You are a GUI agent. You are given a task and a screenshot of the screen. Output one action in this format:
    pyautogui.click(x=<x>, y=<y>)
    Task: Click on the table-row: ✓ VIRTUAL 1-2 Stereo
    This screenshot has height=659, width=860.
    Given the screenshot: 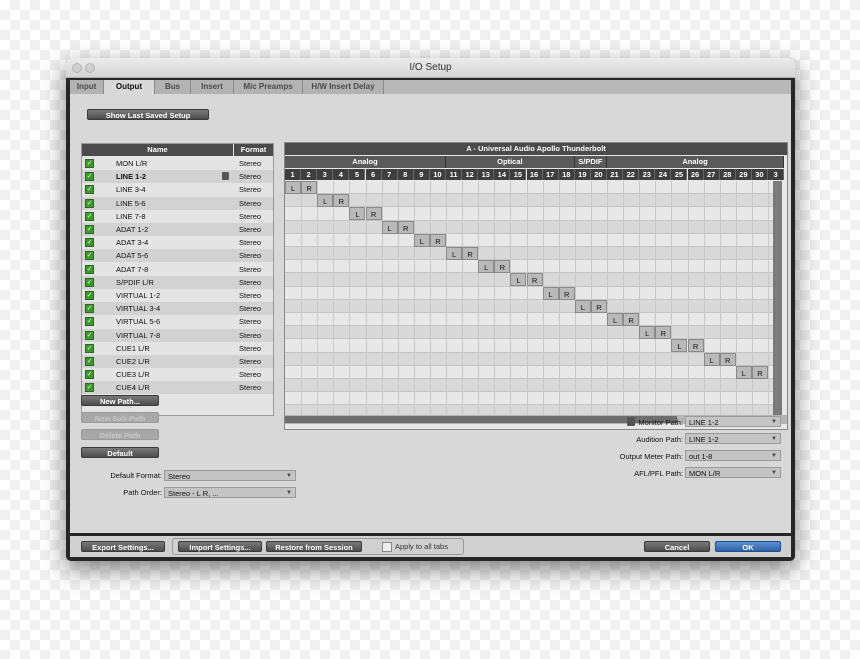 What is the action you would take?
    pyautogui.click(x=177, y=295)
    